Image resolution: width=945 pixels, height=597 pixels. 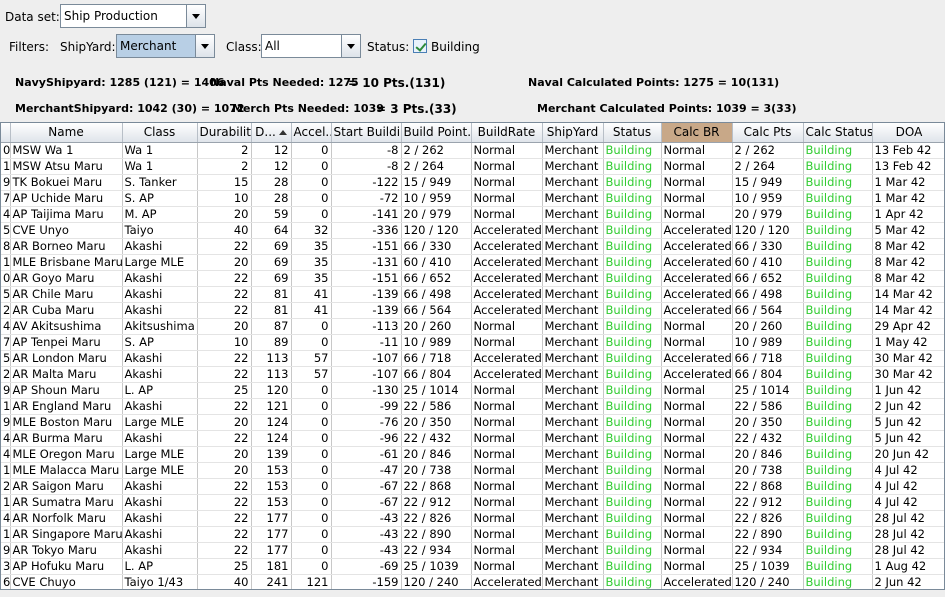 I want to click on cell-buildrate: Accelerated, so click(x=507, y=358).